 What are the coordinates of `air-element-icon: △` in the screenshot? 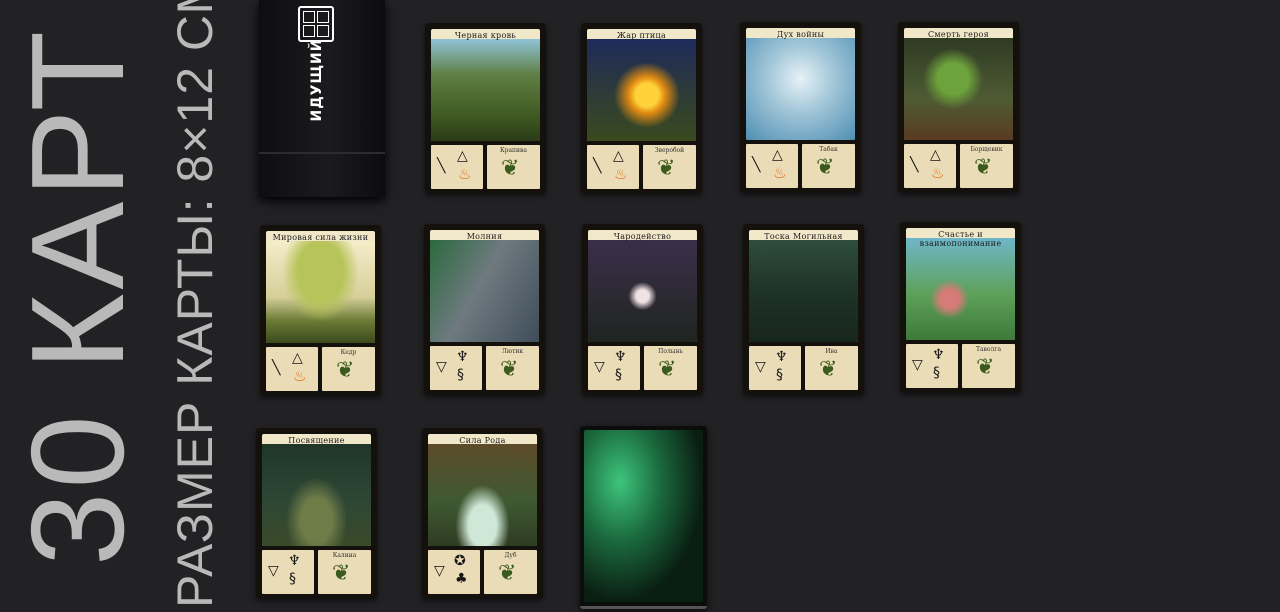 It's located at (935, 155).